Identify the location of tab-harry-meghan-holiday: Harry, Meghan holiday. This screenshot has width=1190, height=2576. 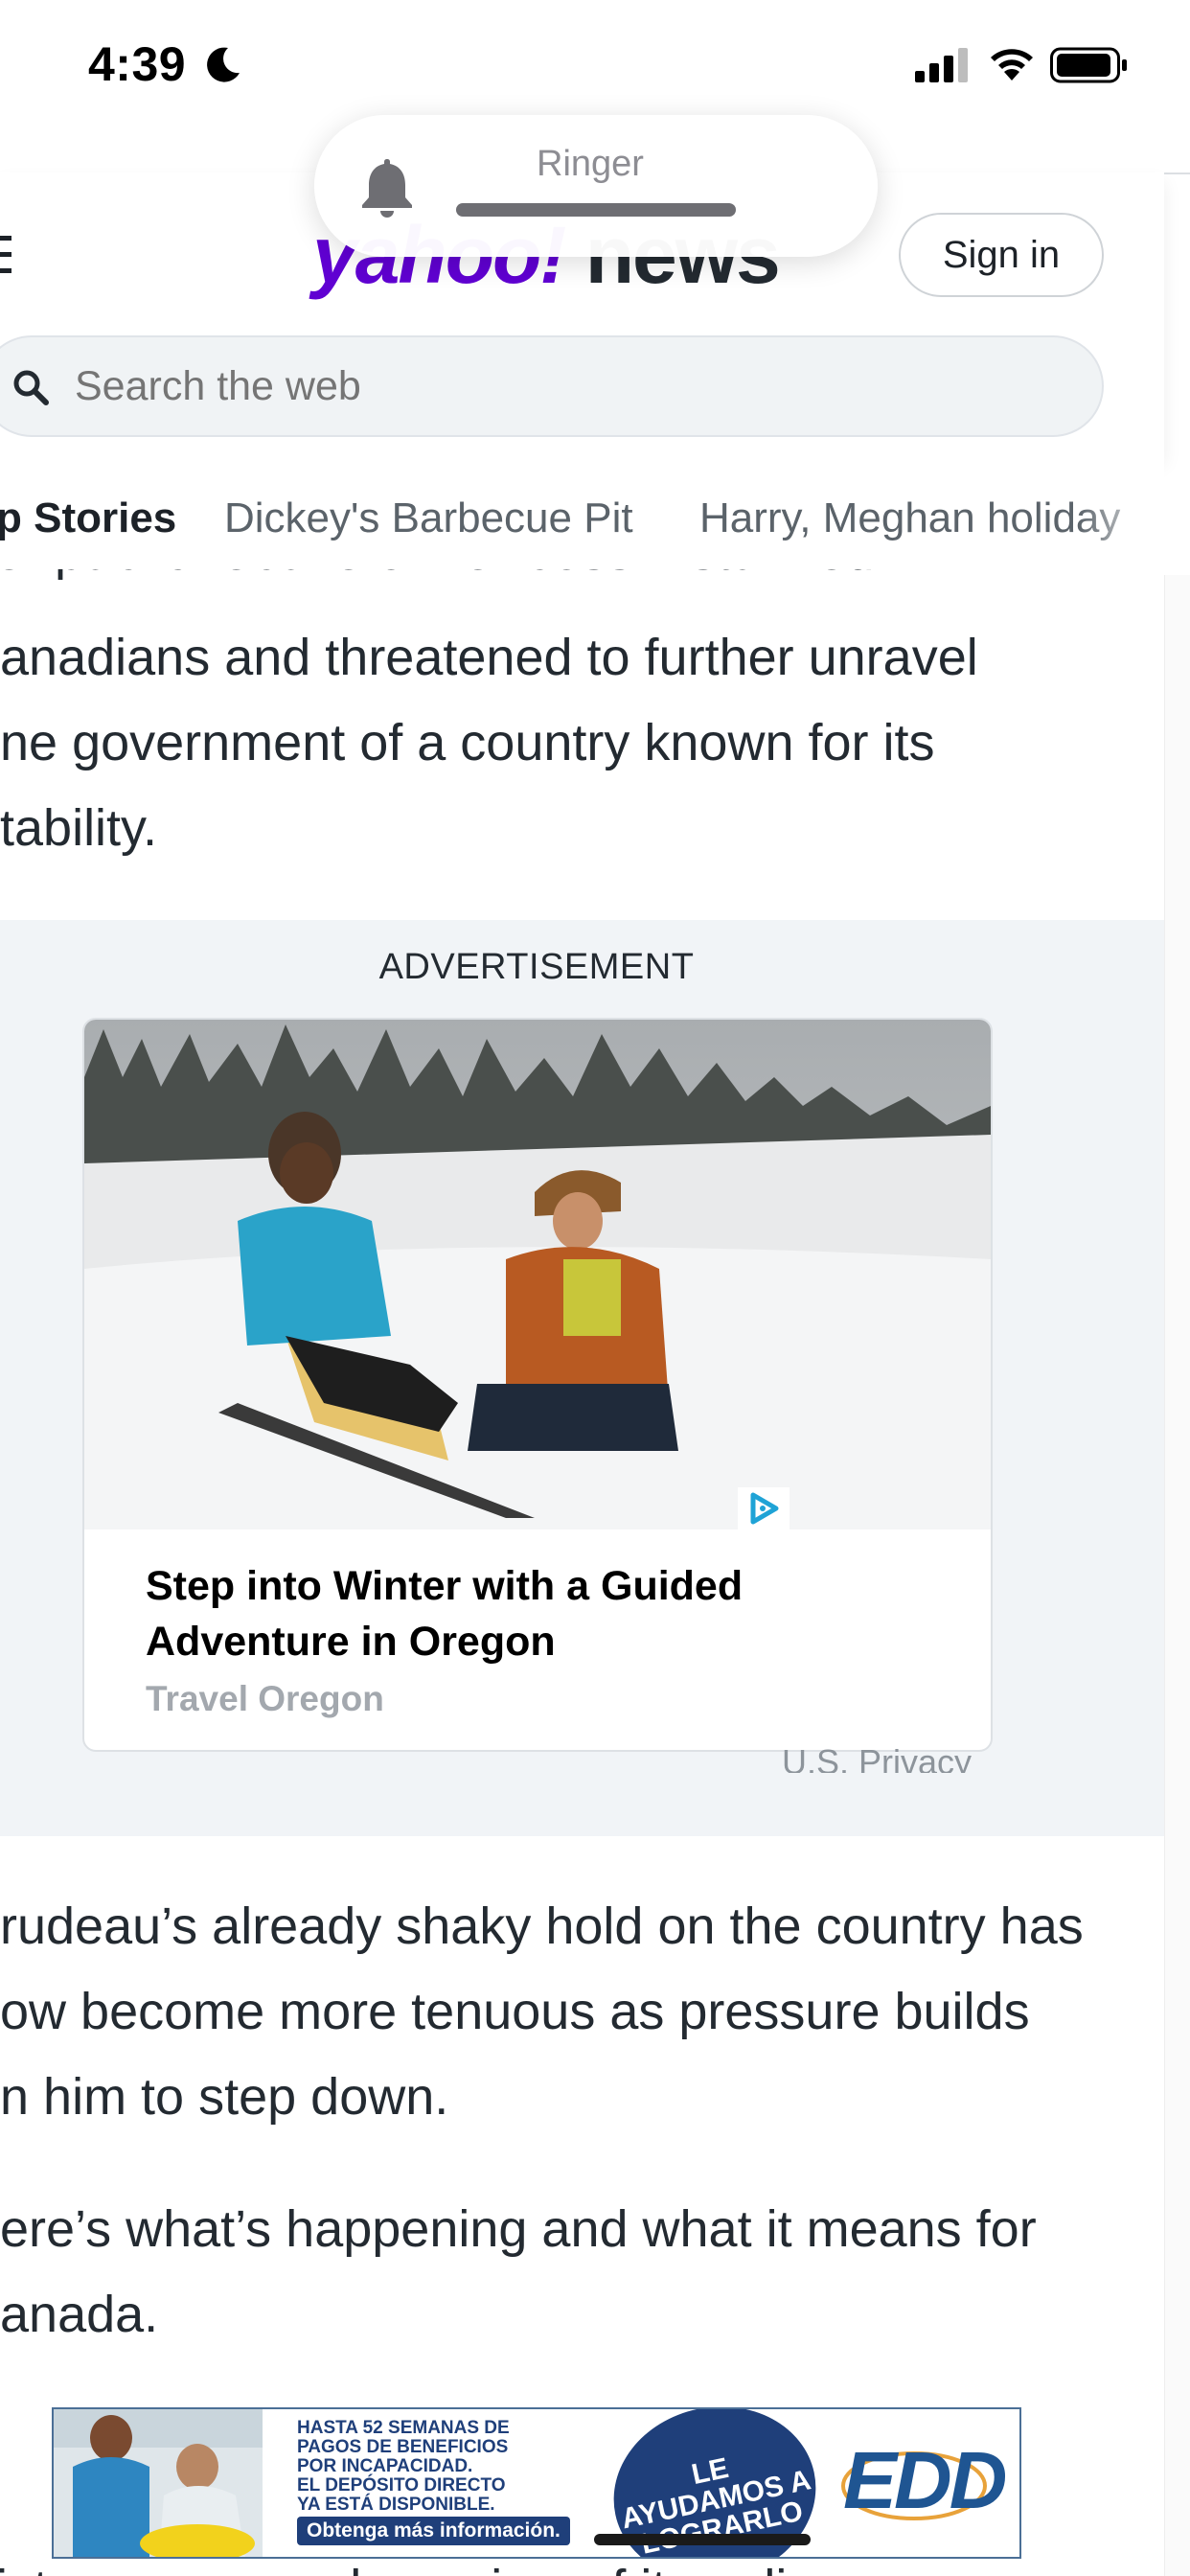
(910, 518).